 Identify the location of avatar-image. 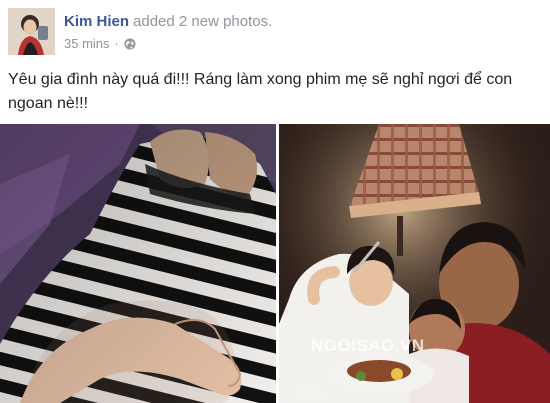
(31, 31).